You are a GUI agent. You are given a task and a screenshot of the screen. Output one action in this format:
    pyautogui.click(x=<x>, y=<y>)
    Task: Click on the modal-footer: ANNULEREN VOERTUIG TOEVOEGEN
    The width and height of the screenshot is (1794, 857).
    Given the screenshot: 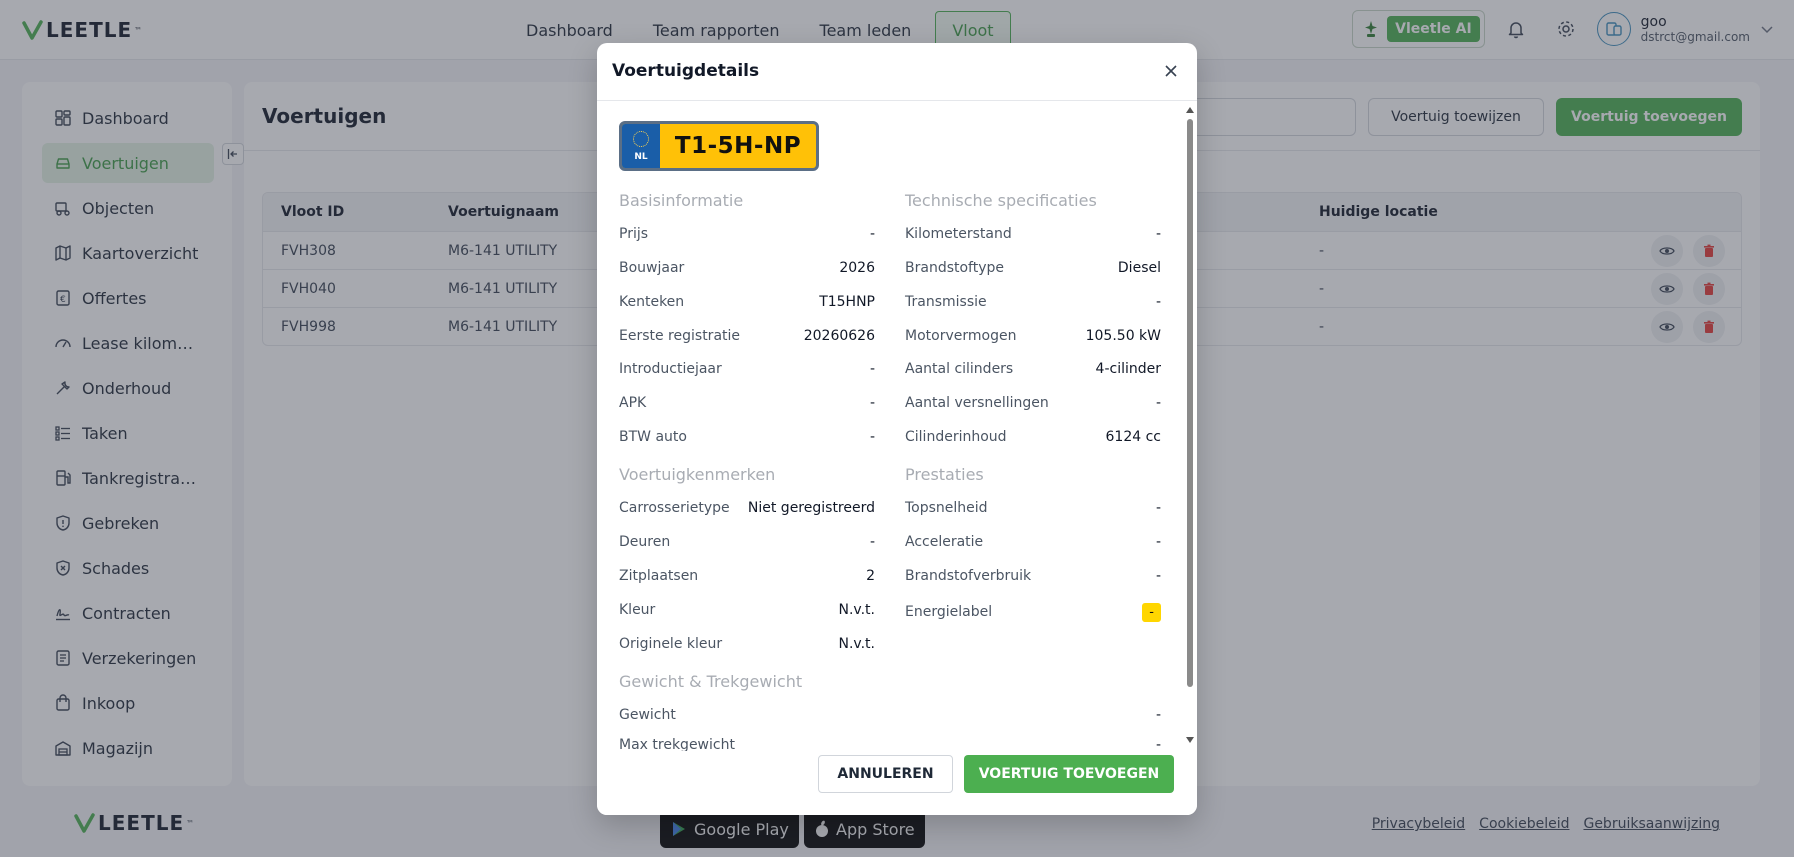 What is the action you would take?
    pyautogui.click(x=897, y=783)
    